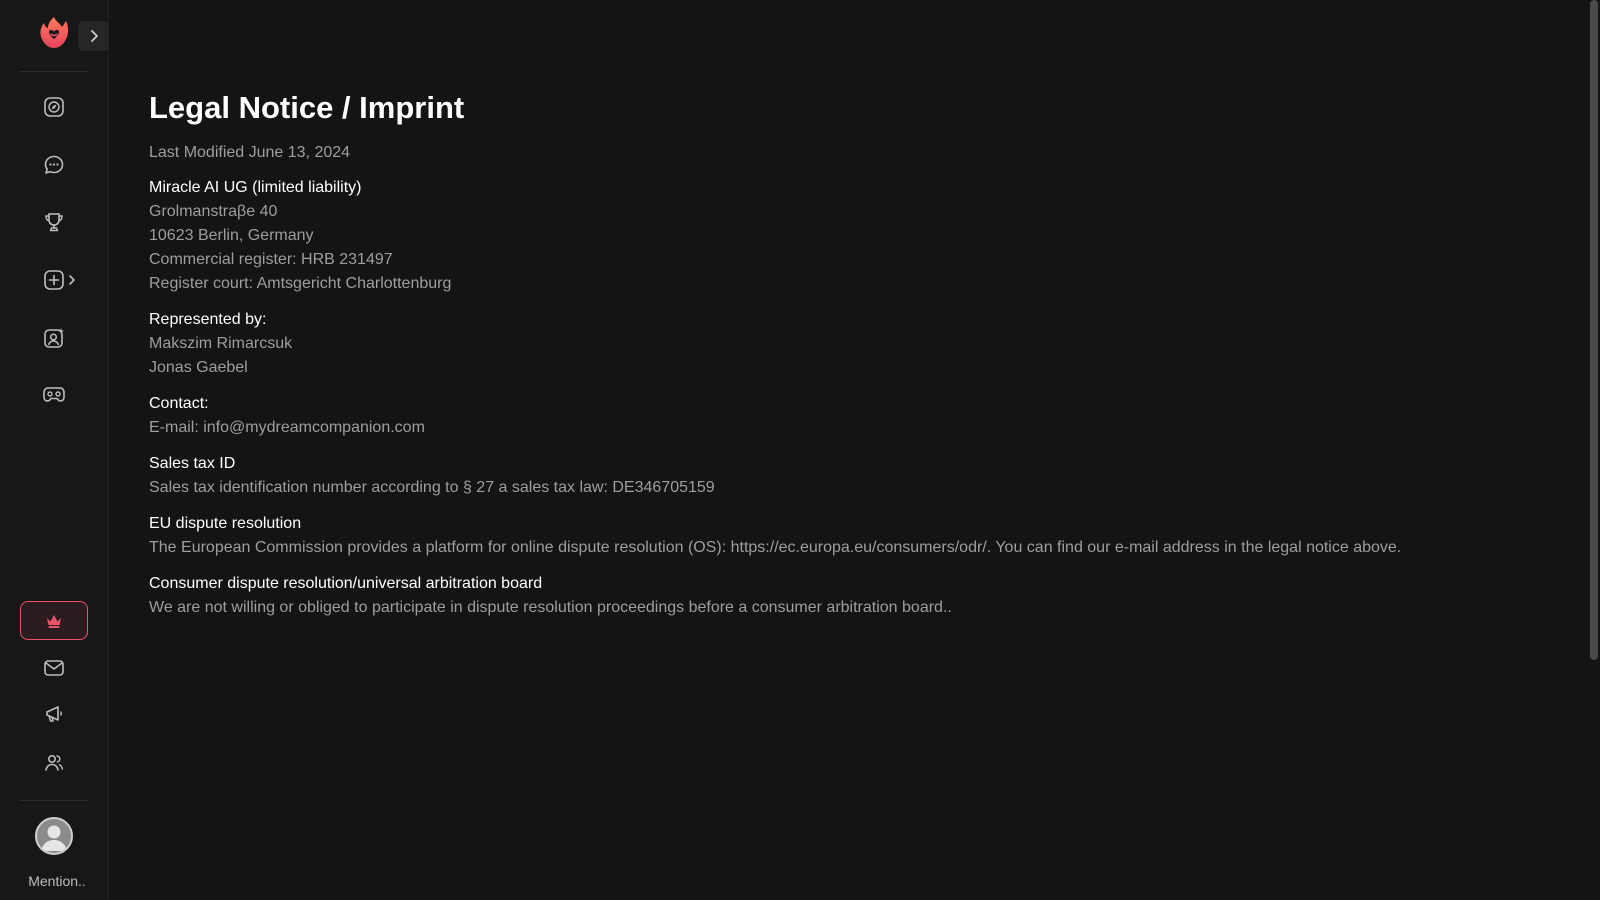 The height and width of the screenshot is (900, 1600). I want to click on sidebar-item-explore, so click(54, 107).